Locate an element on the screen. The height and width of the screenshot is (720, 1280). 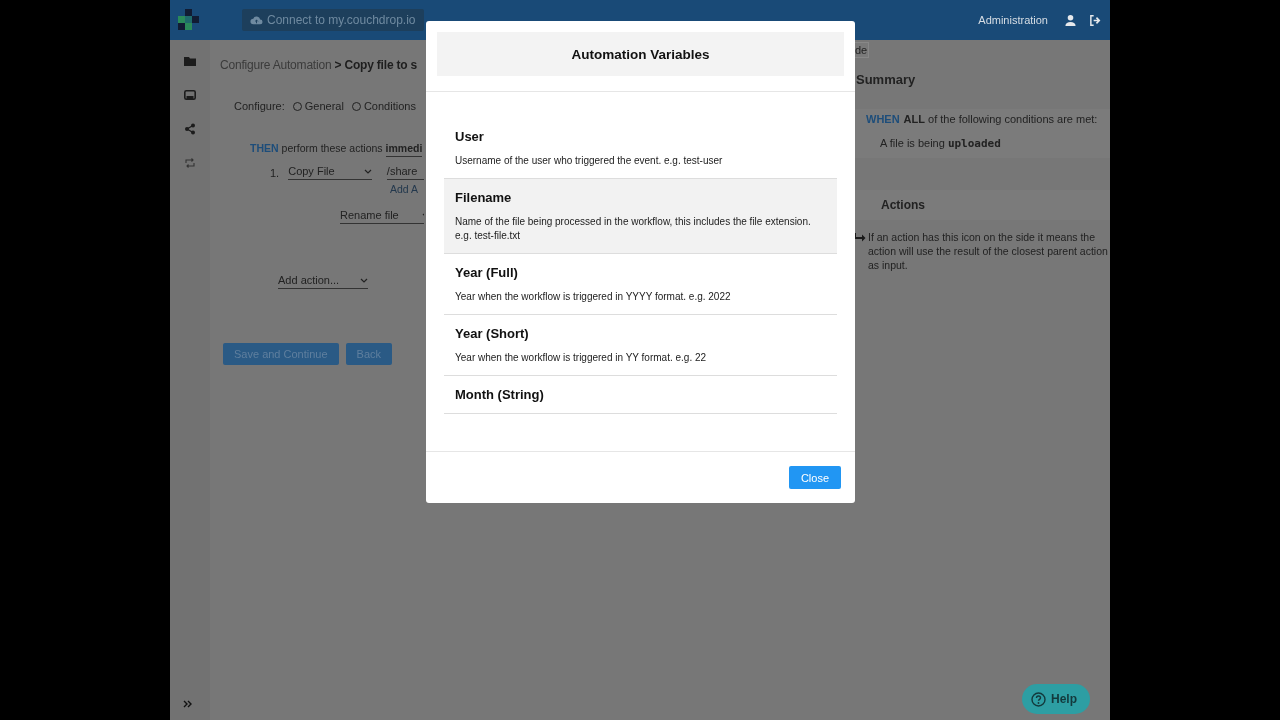
folder-icon is located at coordinates (190, 61).